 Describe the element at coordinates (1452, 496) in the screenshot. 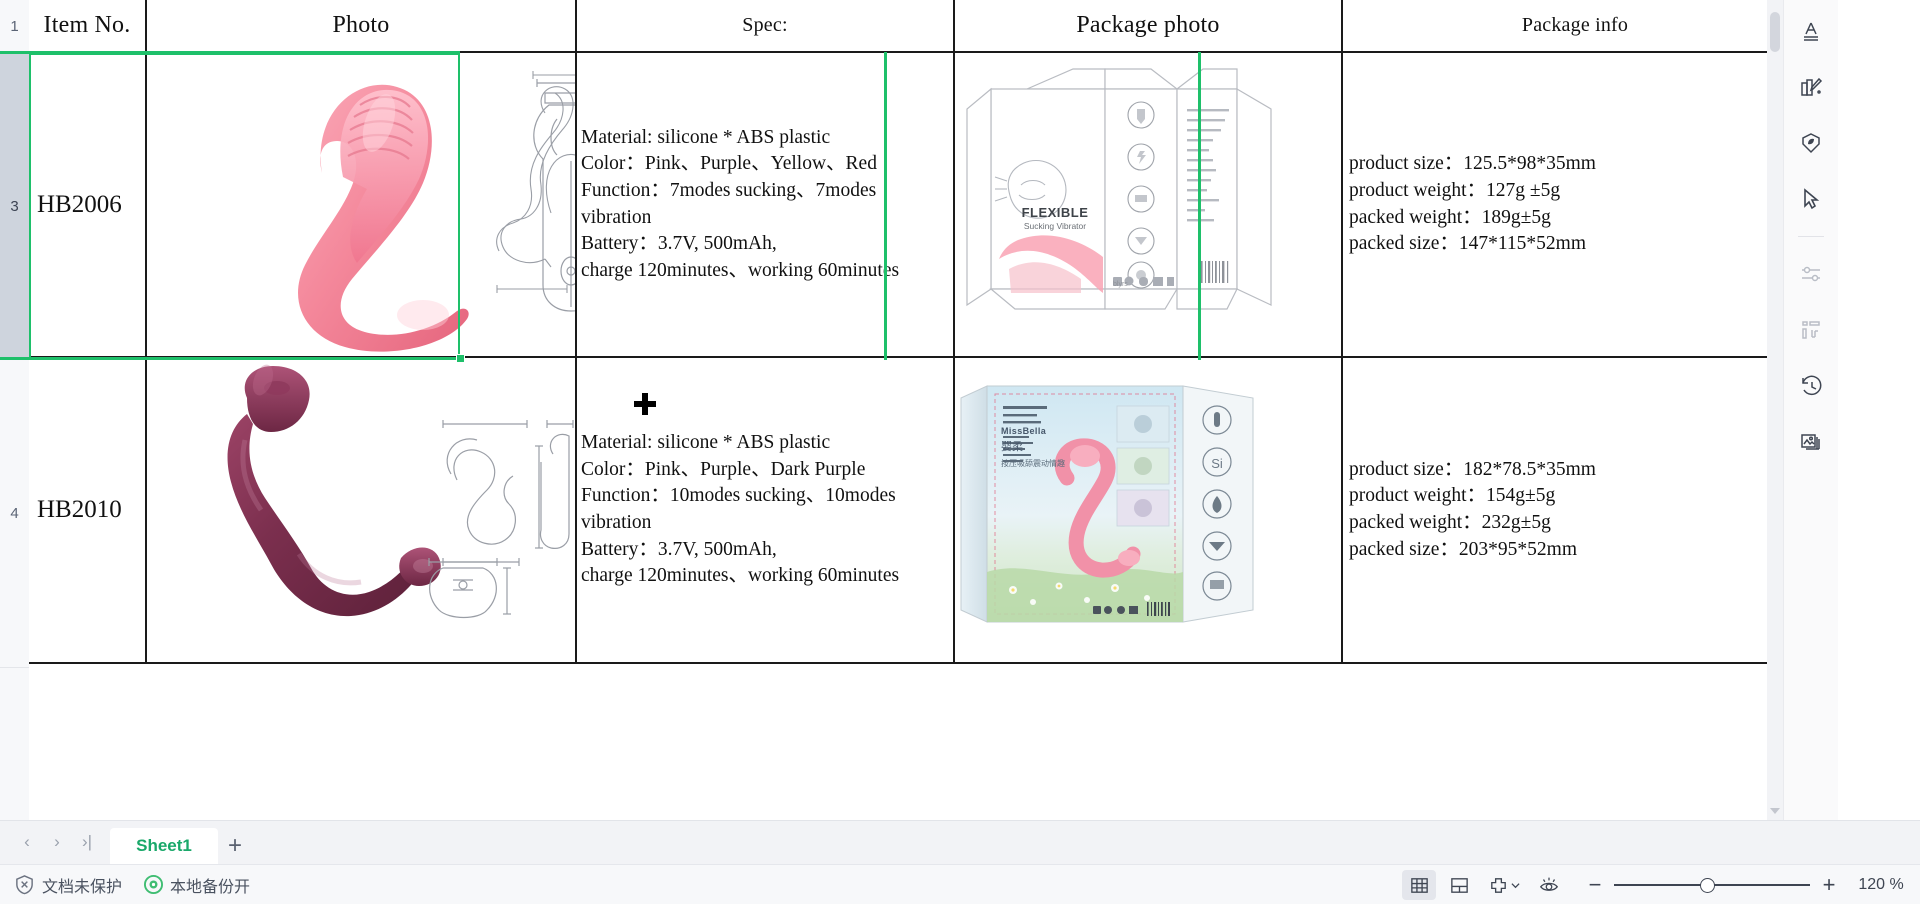

I see `package-info-line: product weight：154g±5g` at that location.